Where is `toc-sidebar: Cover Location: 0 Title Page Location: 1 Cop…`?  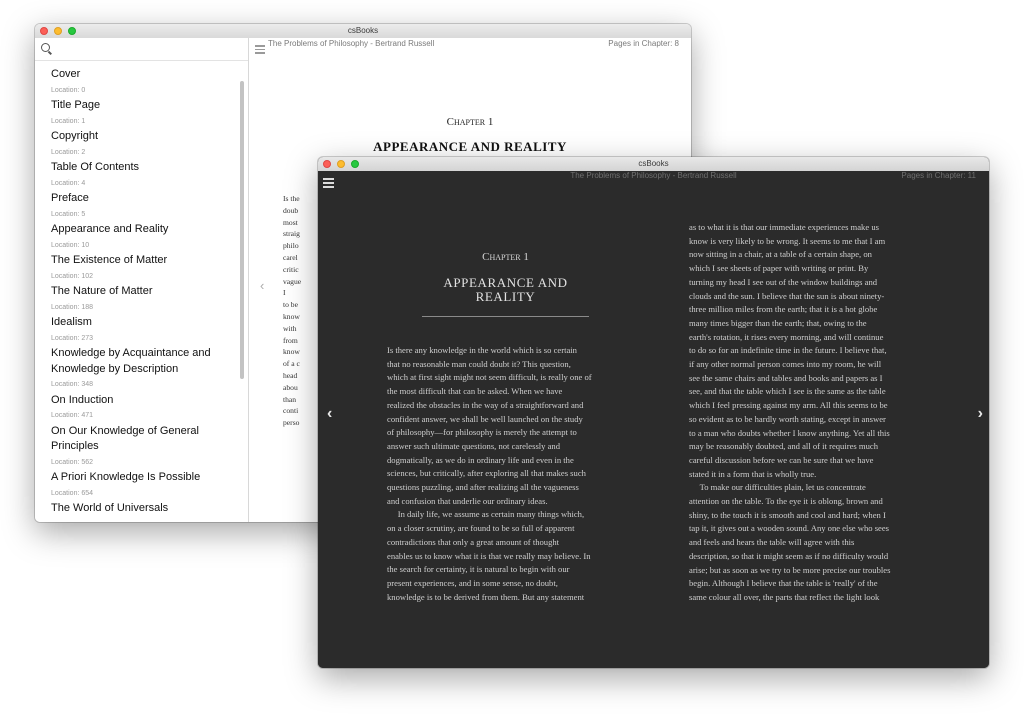 toc-sidebar: Cover Location: 0 Title Page Location: 1 Cop… is located at coordinates (142, 280).